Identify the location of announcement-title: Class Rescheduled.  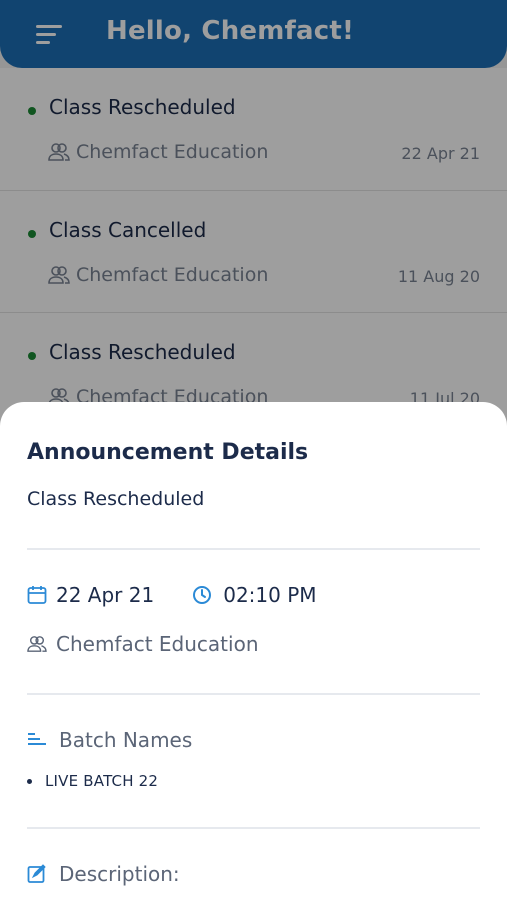
(116, 499).